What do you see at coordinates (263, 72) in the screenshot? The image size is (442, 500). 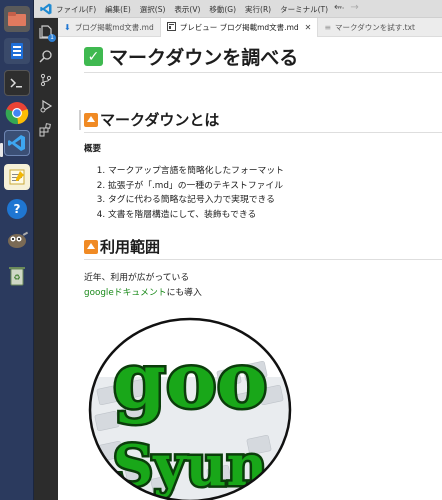 I see `title-divider` at bounding box center [263, 72].